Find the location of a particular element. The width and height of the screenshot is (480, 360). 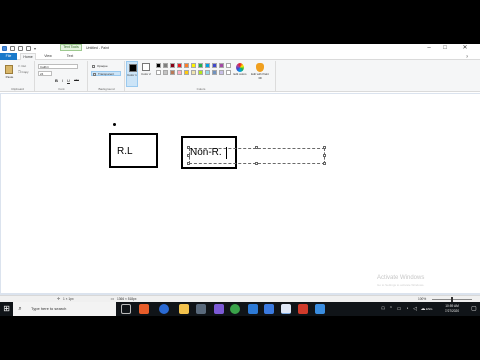

text-caret is located at coordinates (226, 153).